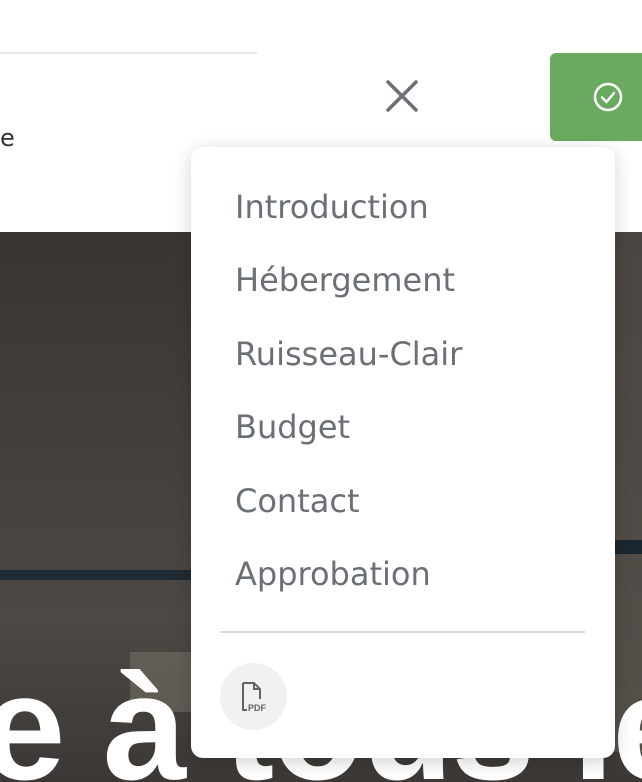  I want to click on menu-item-approbation: Approbation, so click(348, 590).